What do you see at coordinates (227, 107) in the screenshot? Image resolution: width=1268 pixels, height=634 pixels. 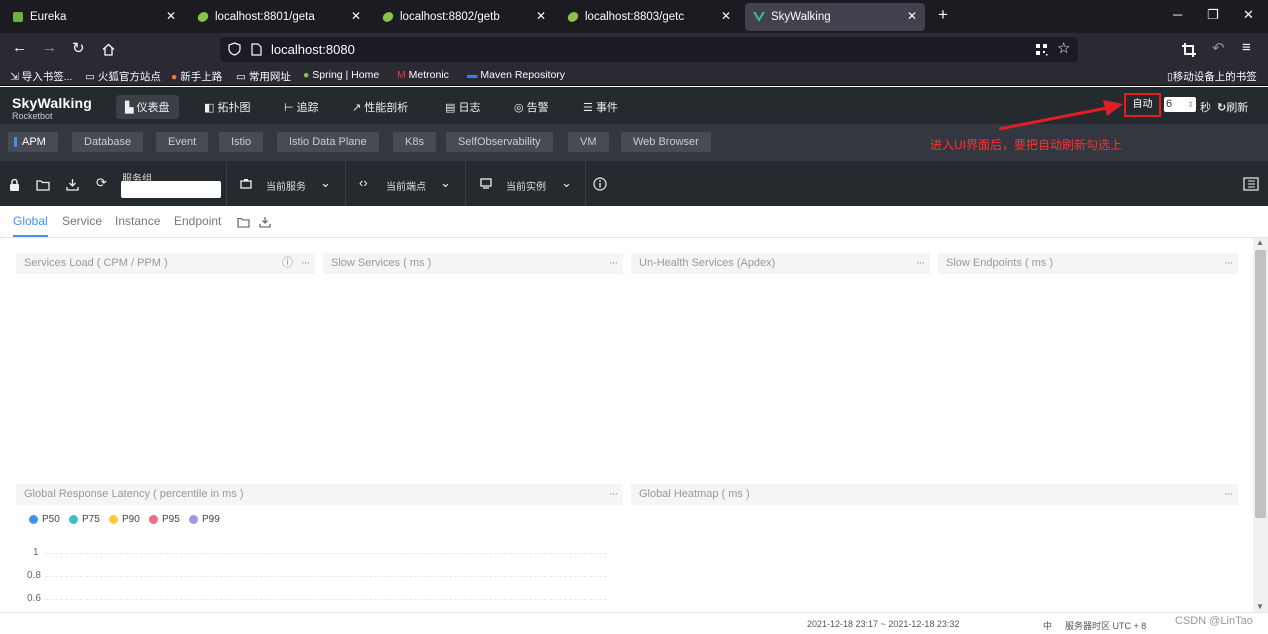 I see `nav-topology: ◧ 拓扑图` at bounding box center [227, 107].